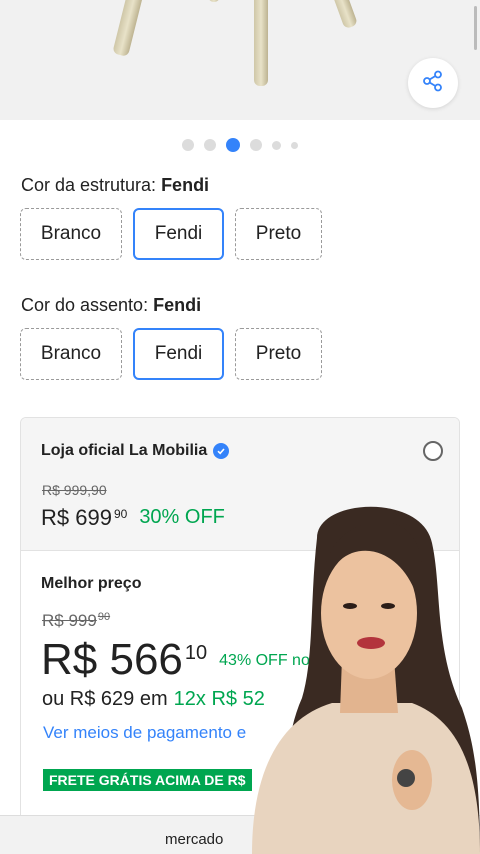 This screenshot has width=480, height=854. I want to click on best-old-price-main: R$ 999, so click(69, 620).